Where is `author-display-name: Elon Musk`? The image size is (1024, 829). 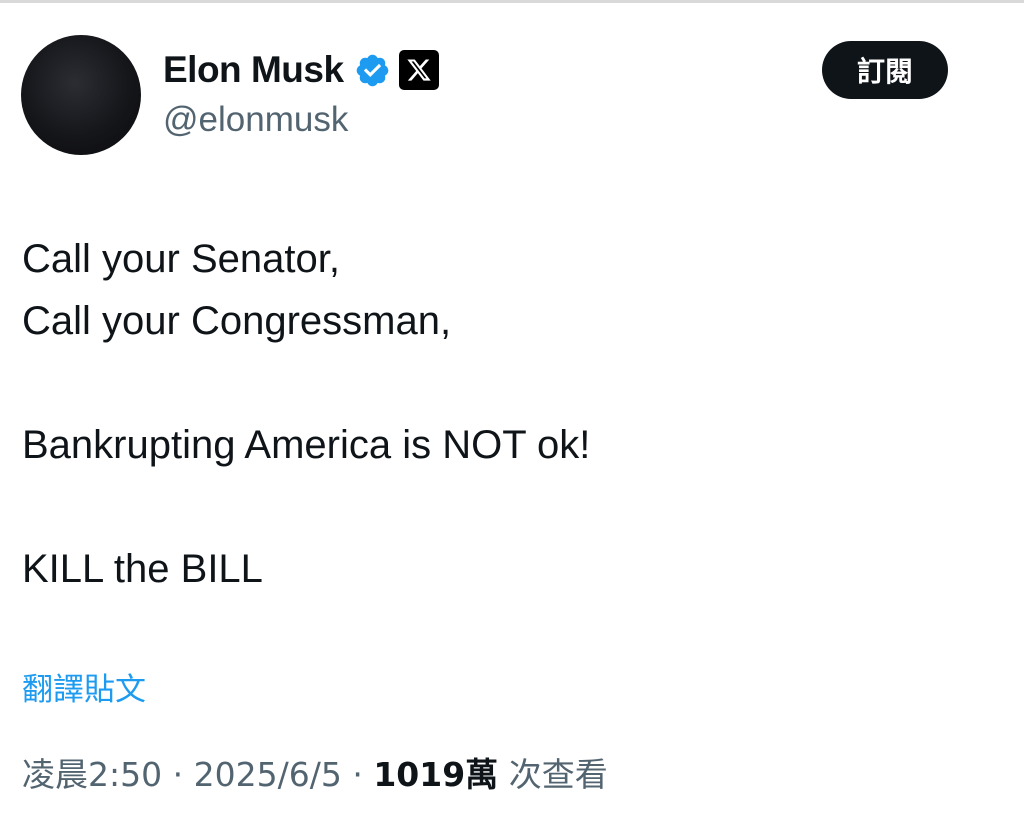
author-display-name: Elon Musk is located at coordinates (253, 70).